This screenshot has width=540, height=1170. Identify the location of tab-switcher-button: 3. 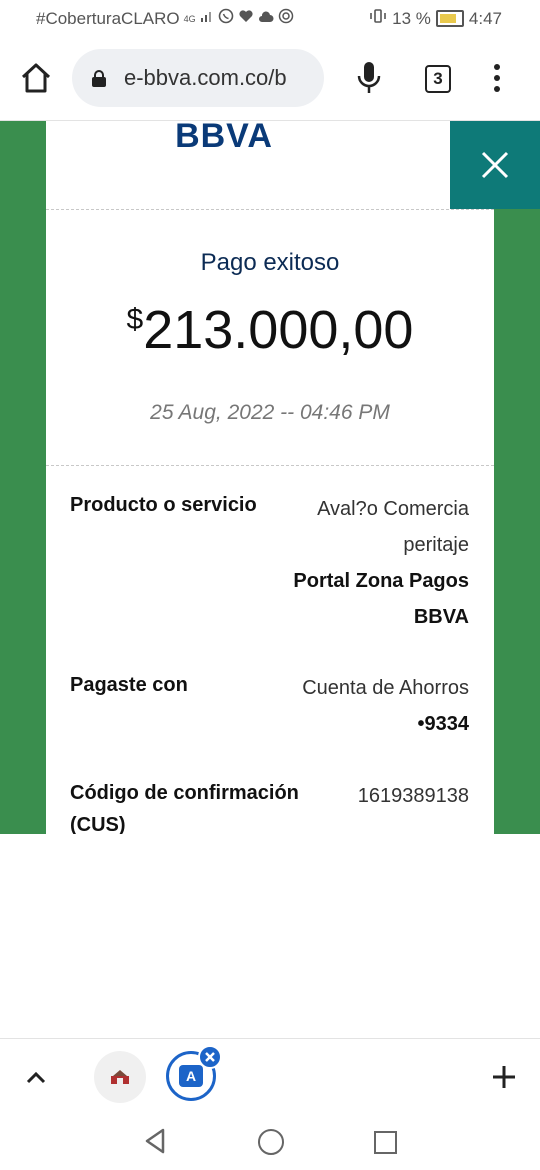
(438, 79).